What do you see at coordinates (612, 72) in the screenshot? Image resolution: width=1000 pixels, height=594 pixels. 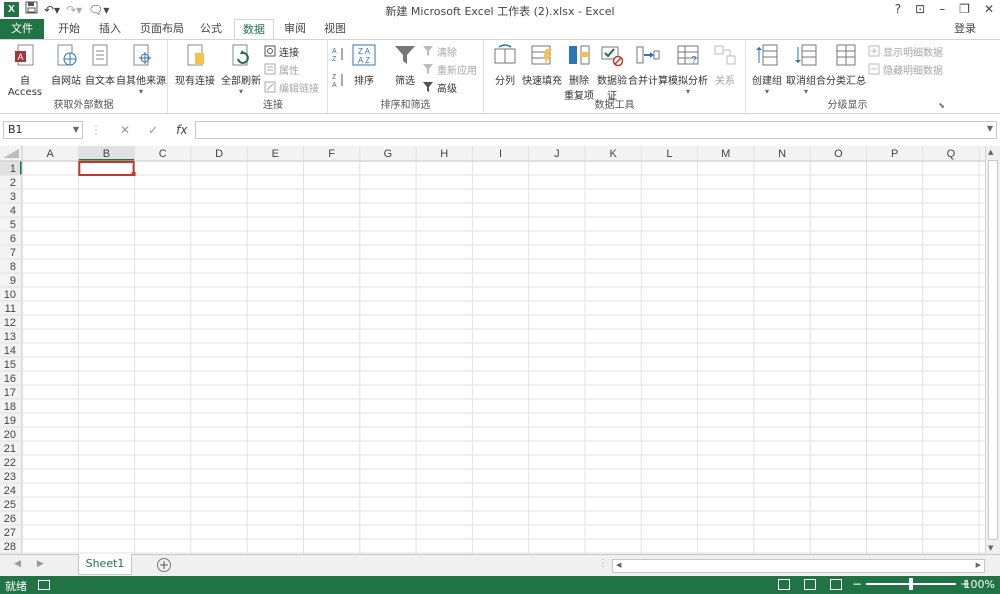 I see `data-validation-button: 数据验 证` at bounding box center [612, 72].